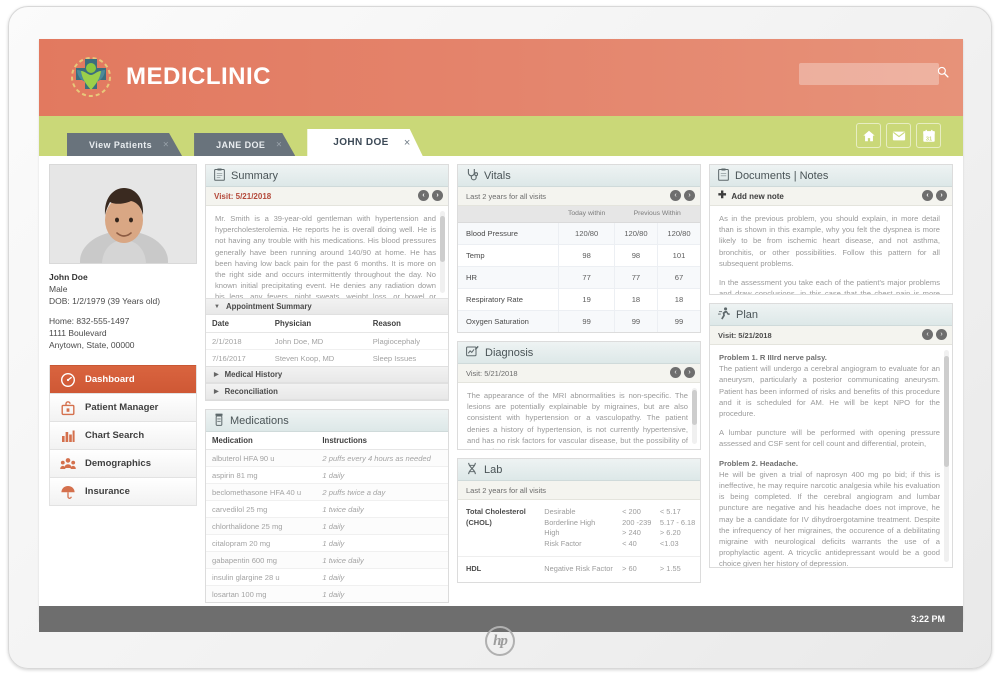  I want to click on cell-lab-values-a: < 200 200 -239 > 240 < 40, so click(637, 528).